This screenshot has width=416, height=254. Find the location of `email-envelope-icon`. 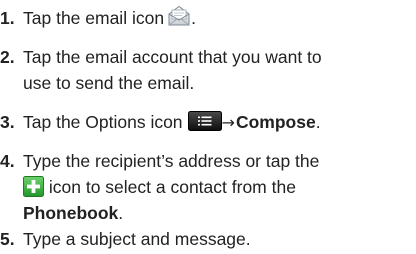

email-envelope-icon is located at coordinates (179, 16).